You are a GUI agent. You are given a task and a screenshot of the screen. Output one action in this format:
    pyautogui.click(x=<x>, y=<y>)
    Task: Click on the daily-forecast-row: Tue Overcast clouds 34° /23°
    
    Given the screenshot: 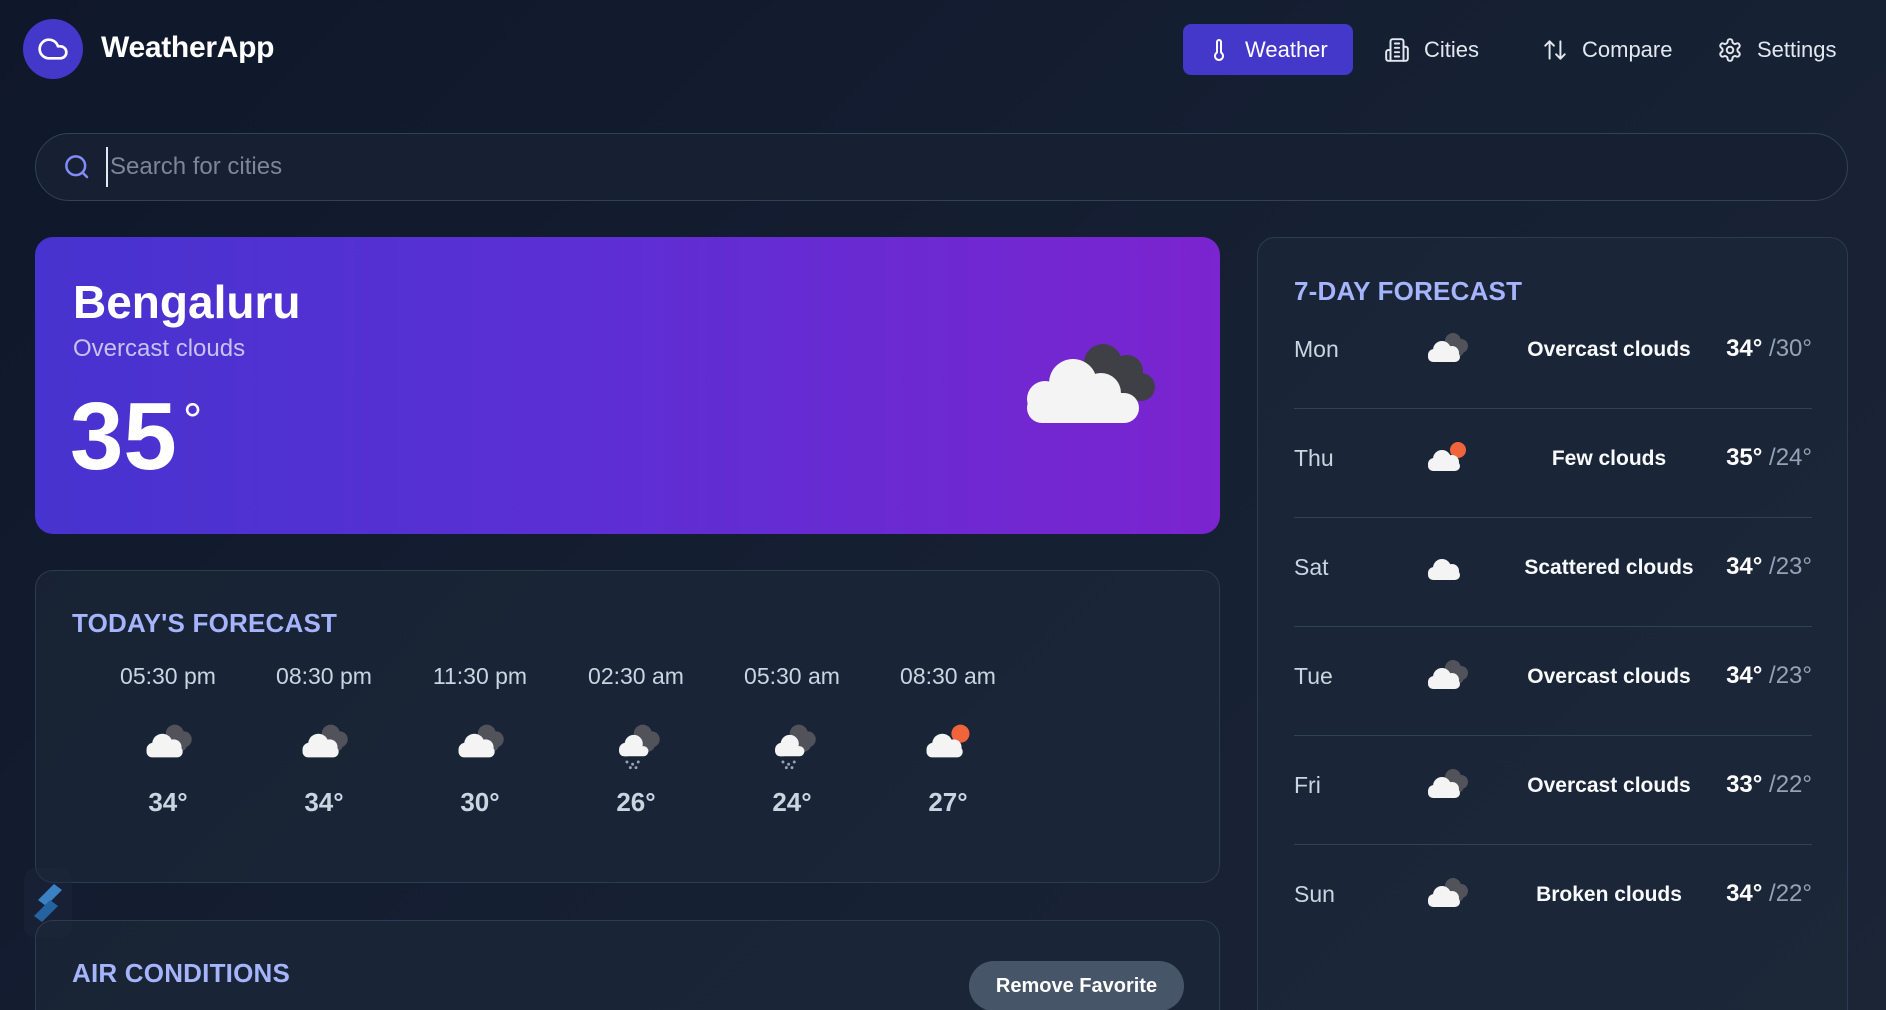 What is the action you would take?
    pyautogui.click(x=1553, y=681)
    